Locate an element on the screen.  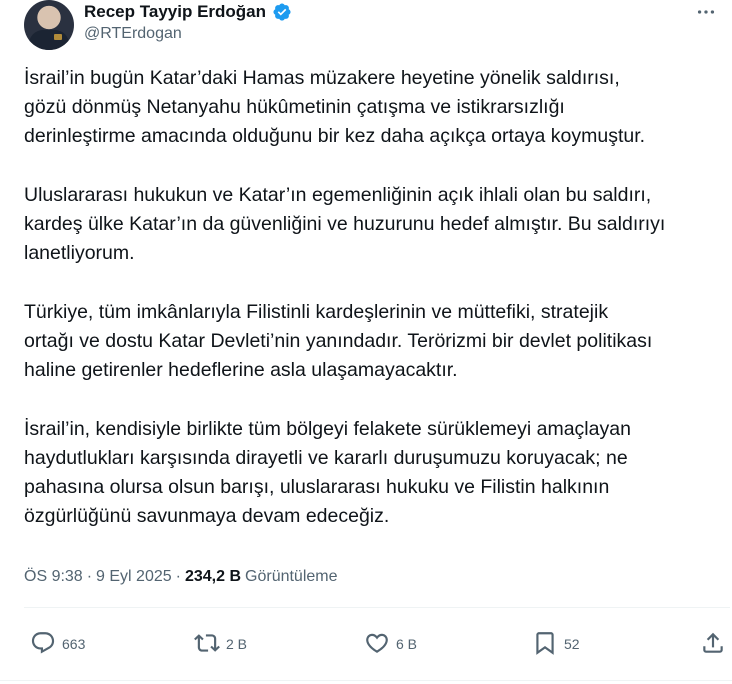
divider is located at coordinates (377, 607).